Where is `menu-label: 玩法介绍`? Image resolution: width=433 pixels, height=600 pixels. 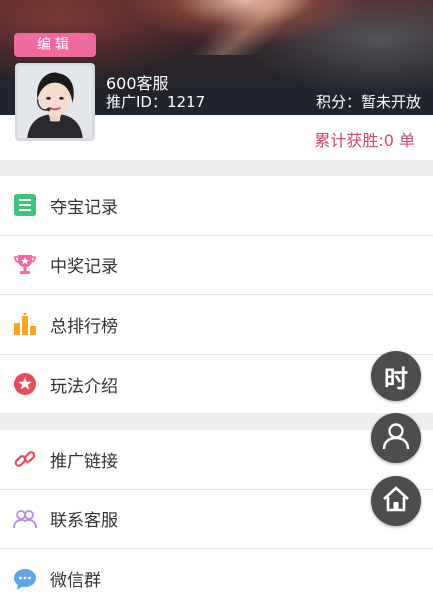 menu-label: 玩法介绍 is located at coordinates (84, 386).